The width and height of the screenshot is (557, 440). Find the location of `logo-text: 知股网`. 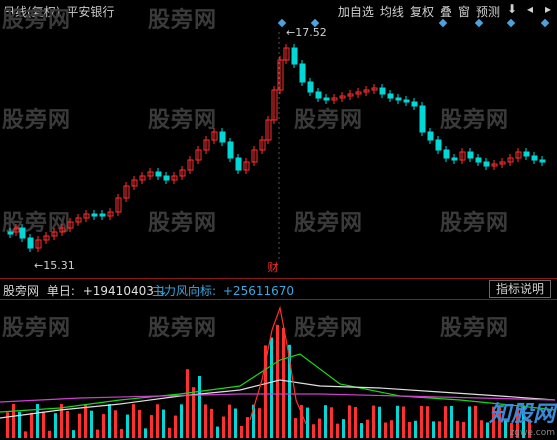

logo-text: 知股网 is located at coordinates (521, 414).